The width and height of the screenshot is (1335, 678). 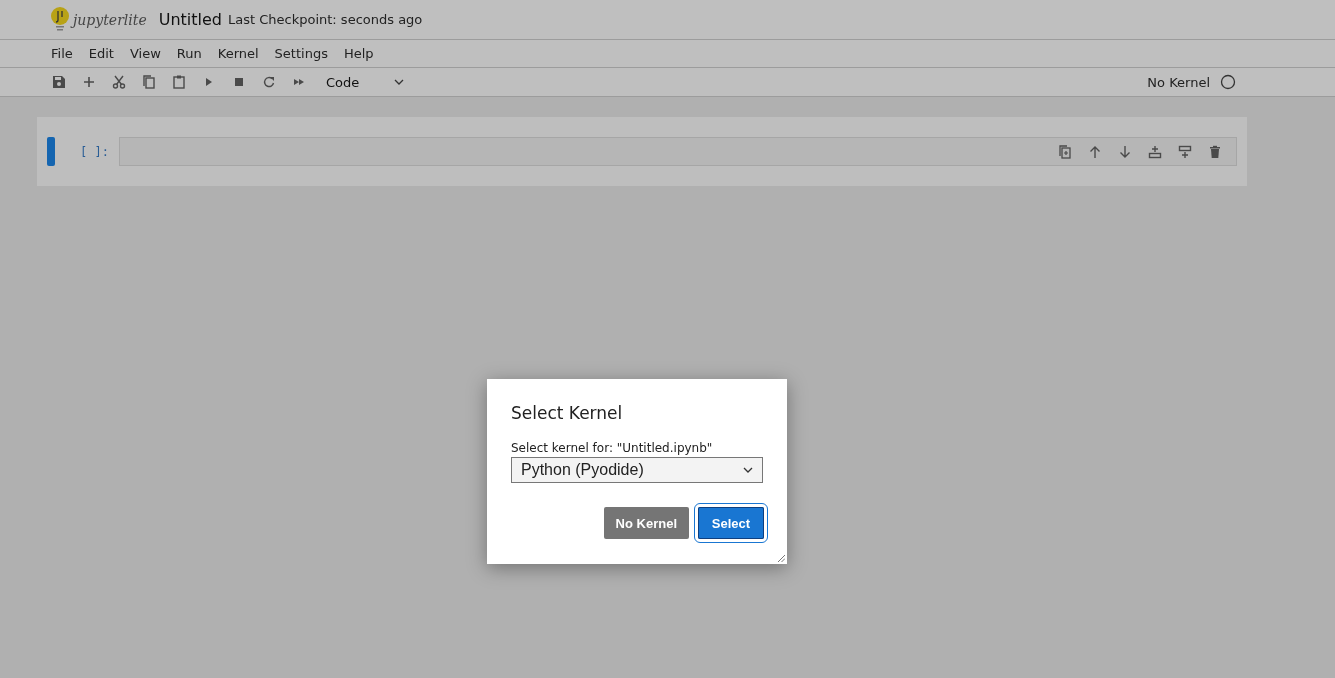 I want to click on arrow-down-icon, so click(x=1125, y=151).